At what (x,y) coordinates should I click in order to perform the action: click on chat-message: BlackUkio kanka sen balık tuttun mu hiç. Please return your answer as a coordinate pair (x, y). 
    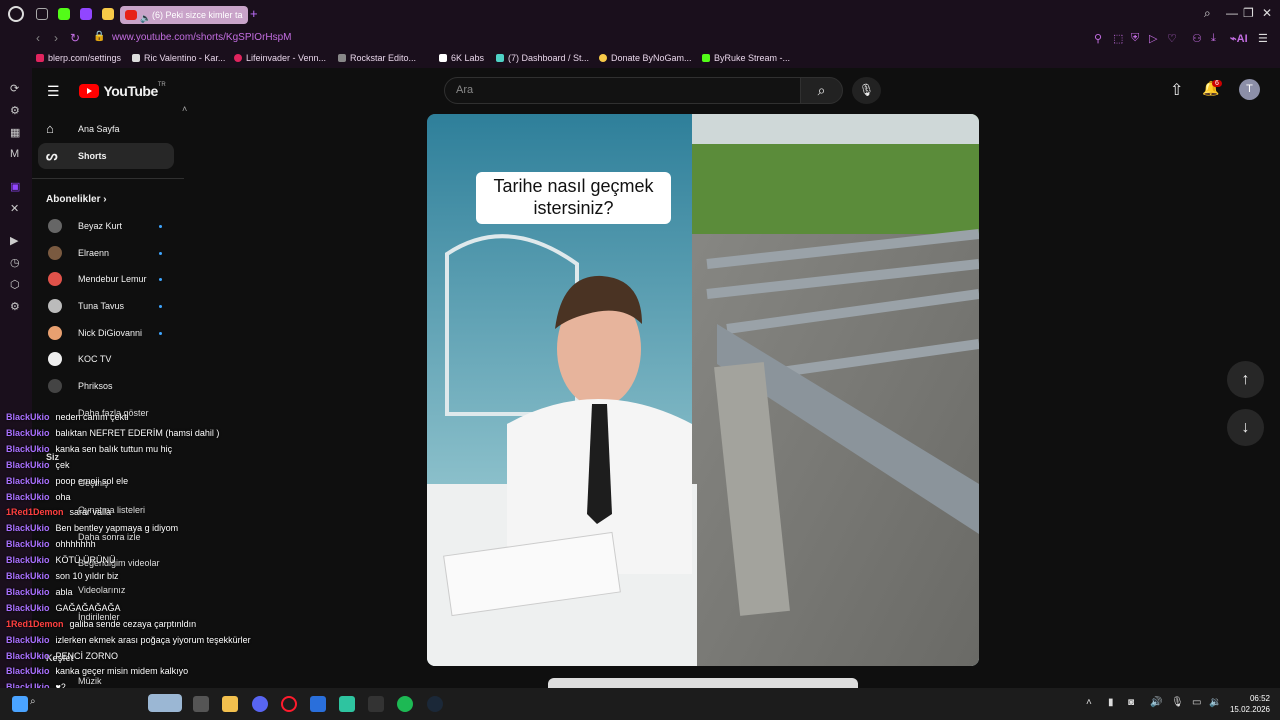
    Looking at the image, I should click on (89, 449).